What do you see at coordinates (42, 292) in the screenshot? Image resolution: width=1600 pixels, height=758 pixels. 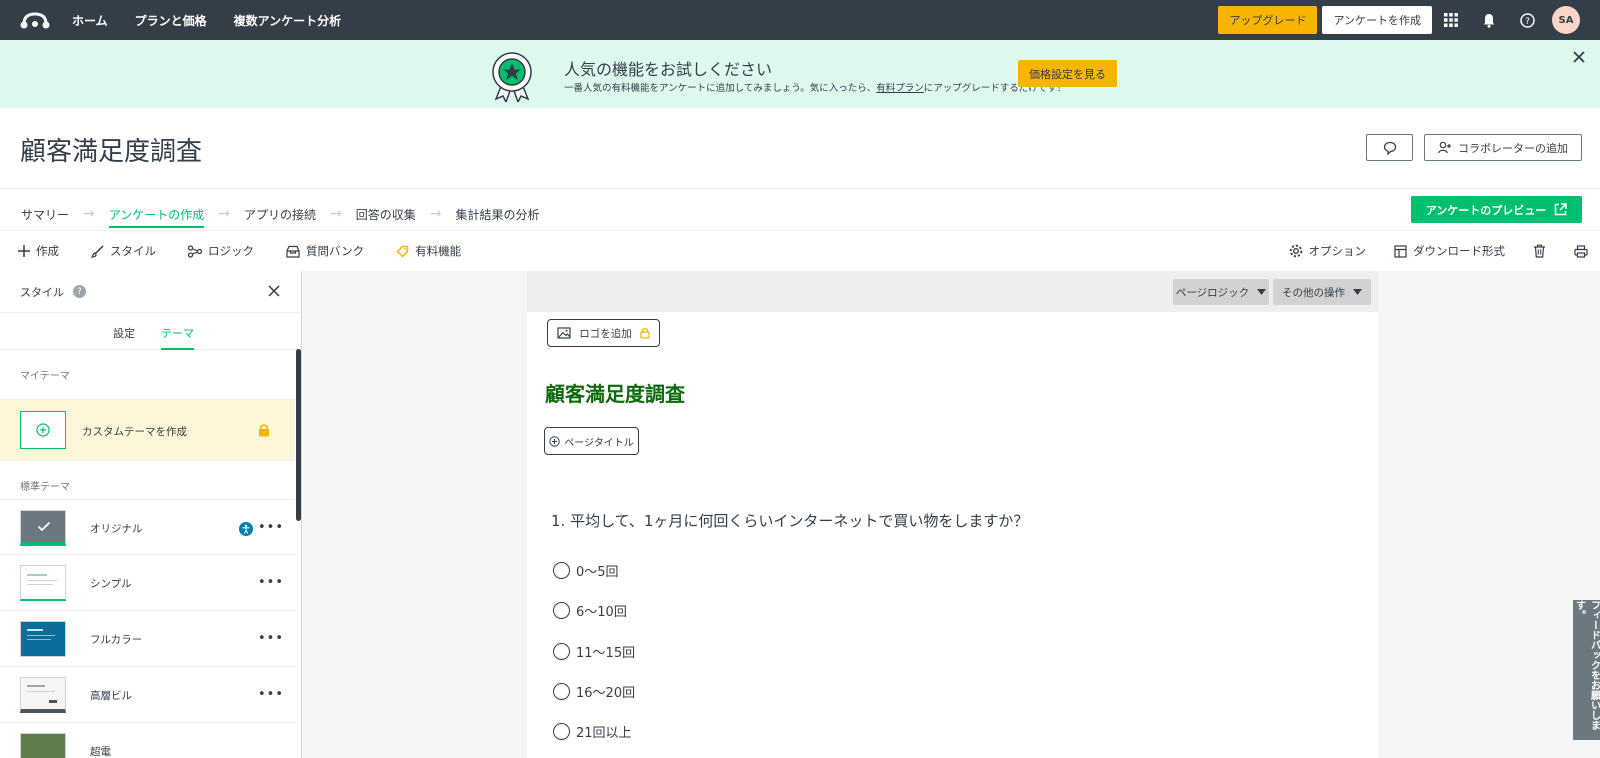 I see `style-panel-title: スタイル` at bounding box center [42, 292].